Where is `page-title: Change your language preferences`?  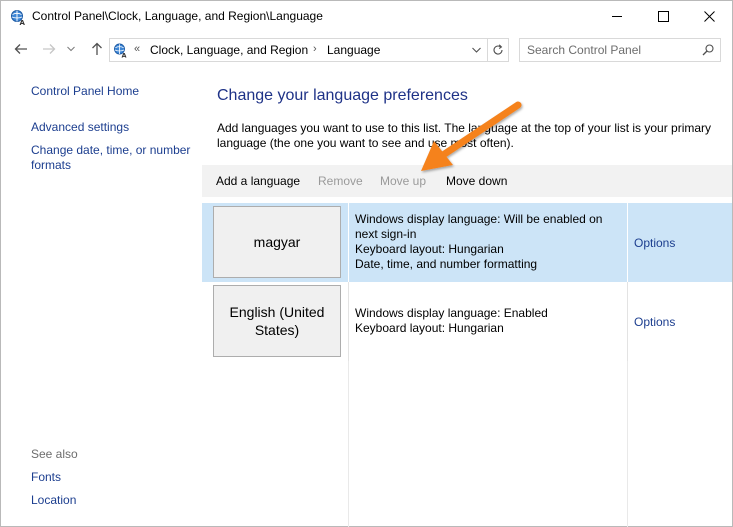
page-title: Change your language preferences is located at coordinates (342, 95).